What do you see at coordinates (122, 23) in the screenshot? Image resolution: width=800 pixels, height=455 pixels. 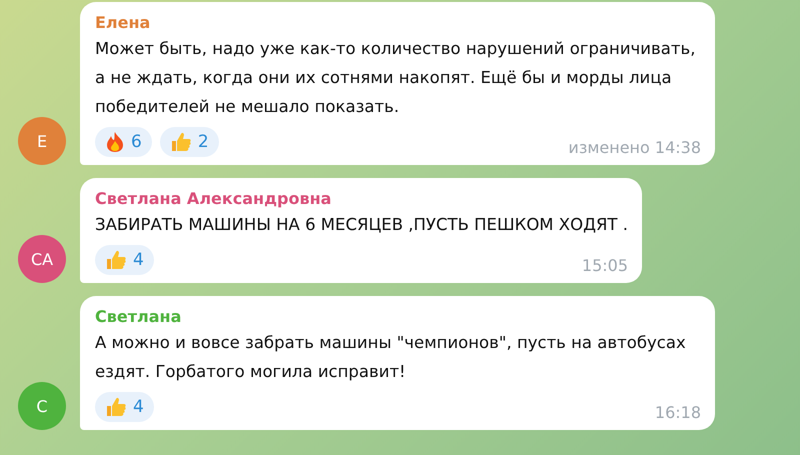 I see `author-name: Елена` at bounding box center [122, 23].